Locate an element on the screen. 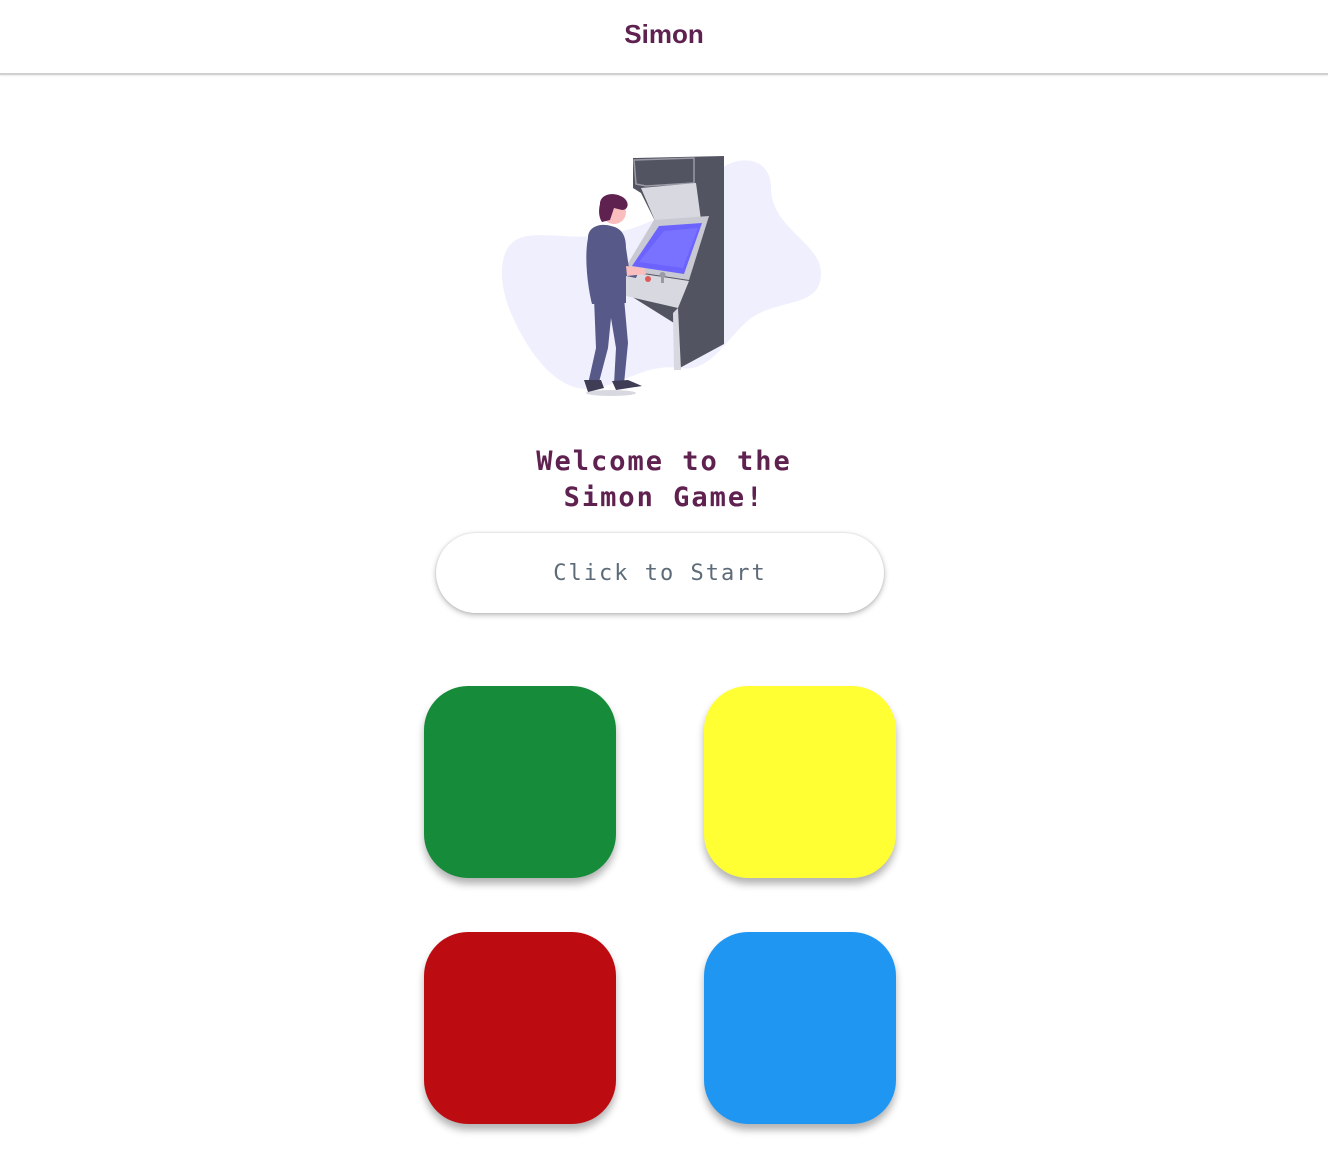  green-pad is located at coordinates (520, 782).